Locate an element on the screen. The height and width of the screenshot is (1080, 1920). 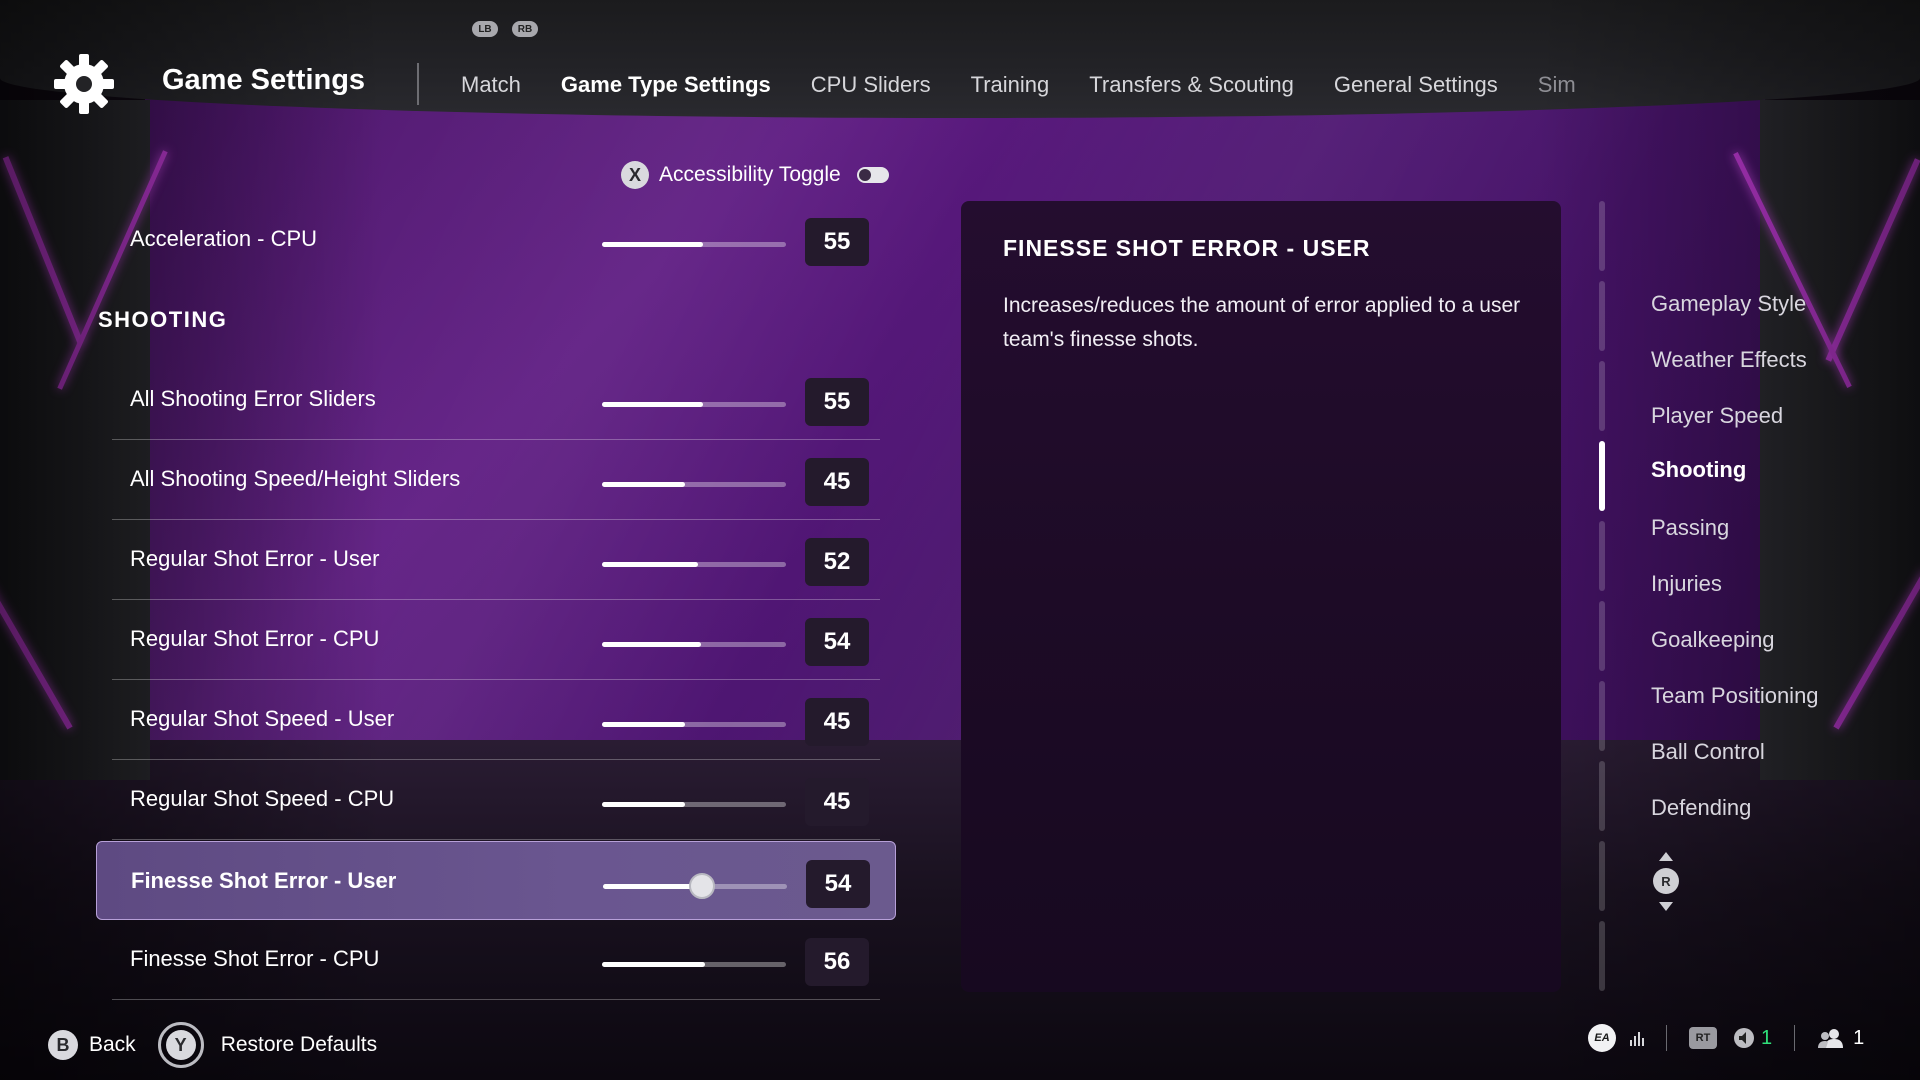
category-weather-effects: Weather Effects is located at coordinates (1729, 360).